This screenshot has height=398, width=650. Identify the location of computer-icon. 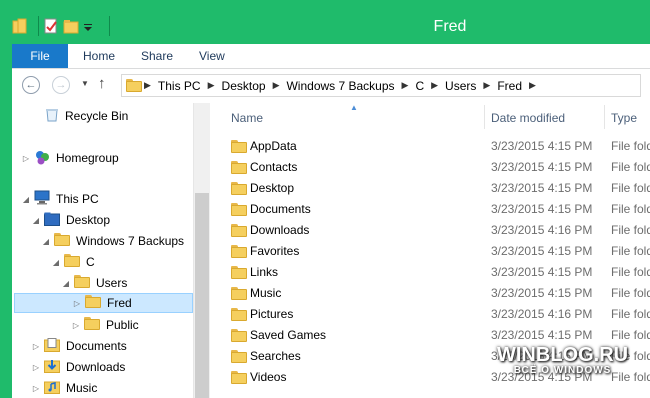
(42, 199).